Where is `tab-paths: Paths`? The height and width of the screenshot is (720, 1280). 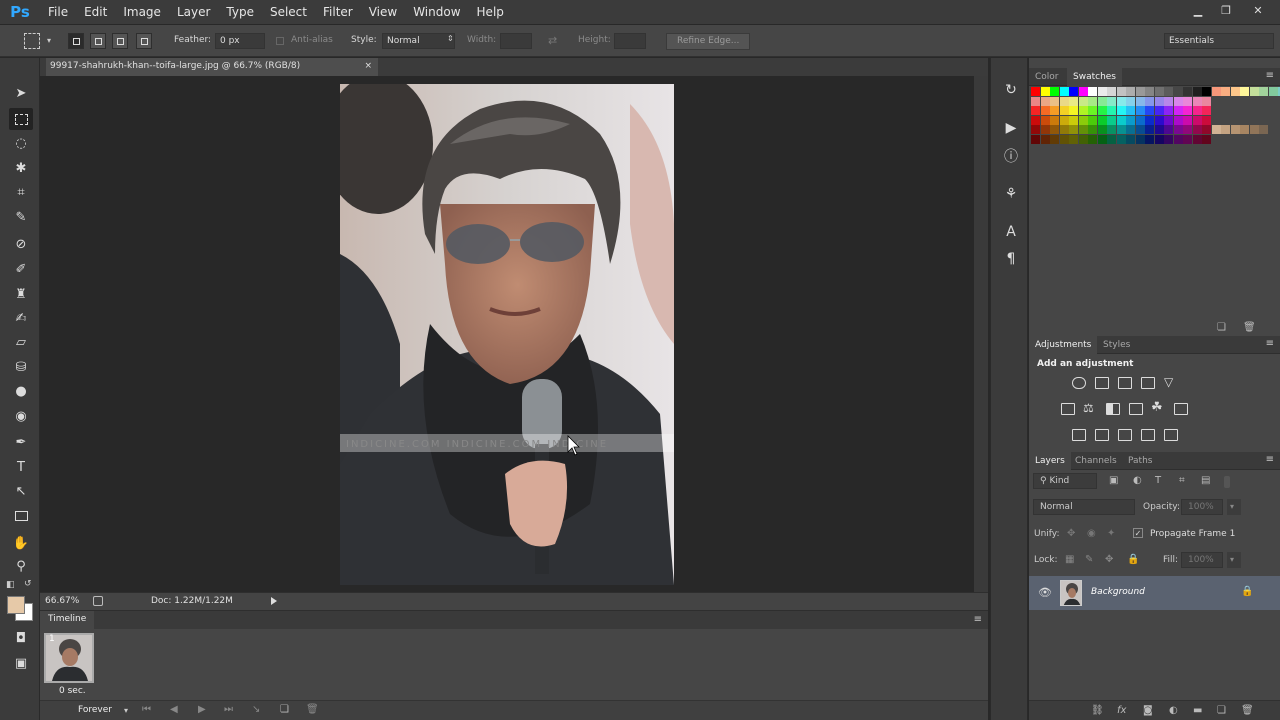 tab-paths: Paths is located at coordinates (1140, 461).